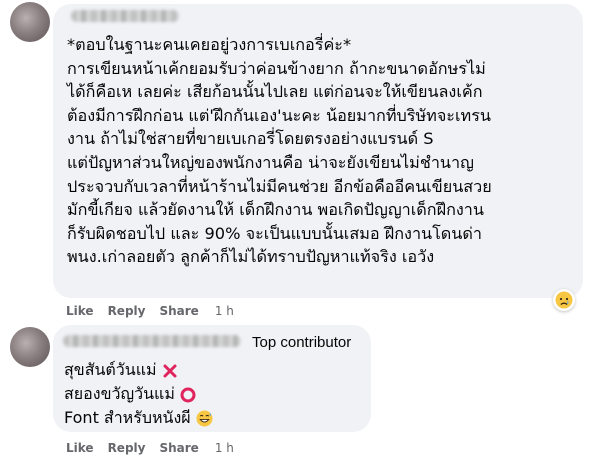 The width and height of the screenshot is (600, 461). I want to click on top-contributor-badge: Top contributor, so click(302, 342).